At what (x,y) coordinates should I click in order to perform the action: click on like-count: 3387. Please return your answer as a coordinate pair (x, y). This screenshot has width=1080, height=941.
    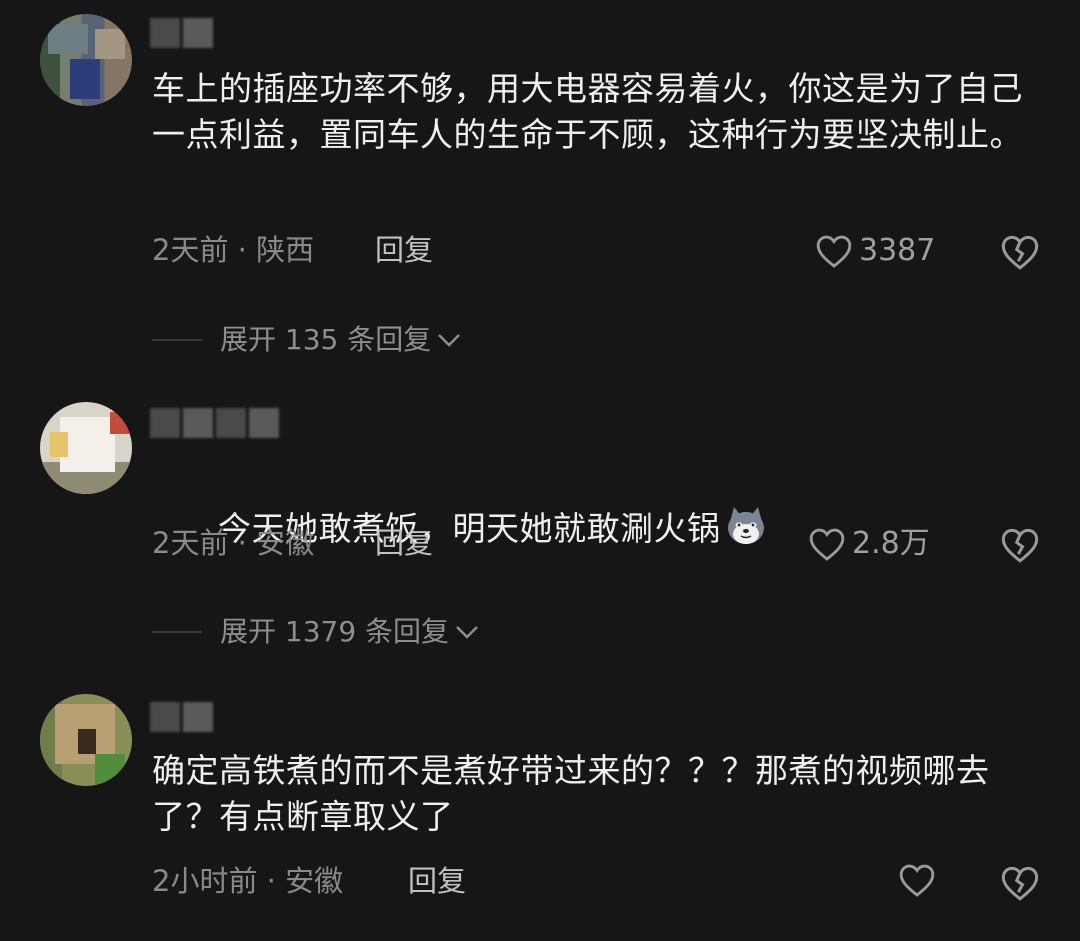
    Looking at the image, I should click on (897, 250).